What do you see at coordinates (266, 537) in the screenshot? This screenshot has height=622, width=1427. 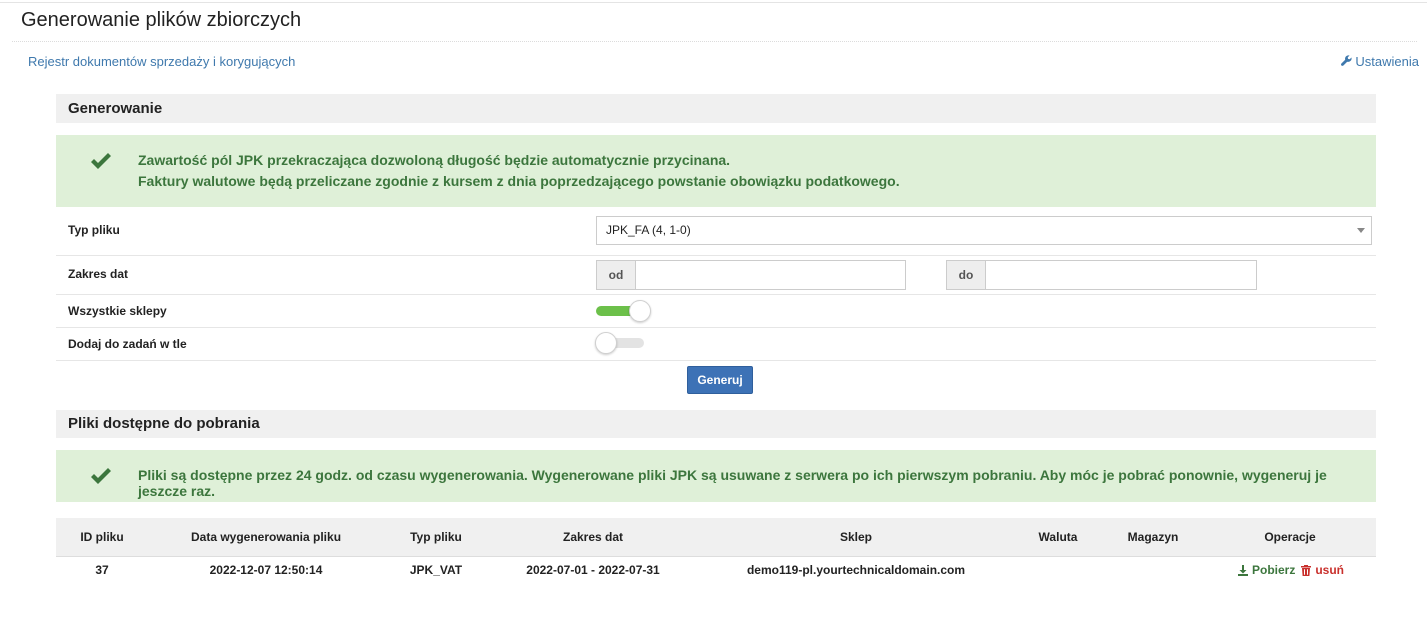 I see `col-generated-at: Data wygenerowania pliku` at bounding box center [266, 537].